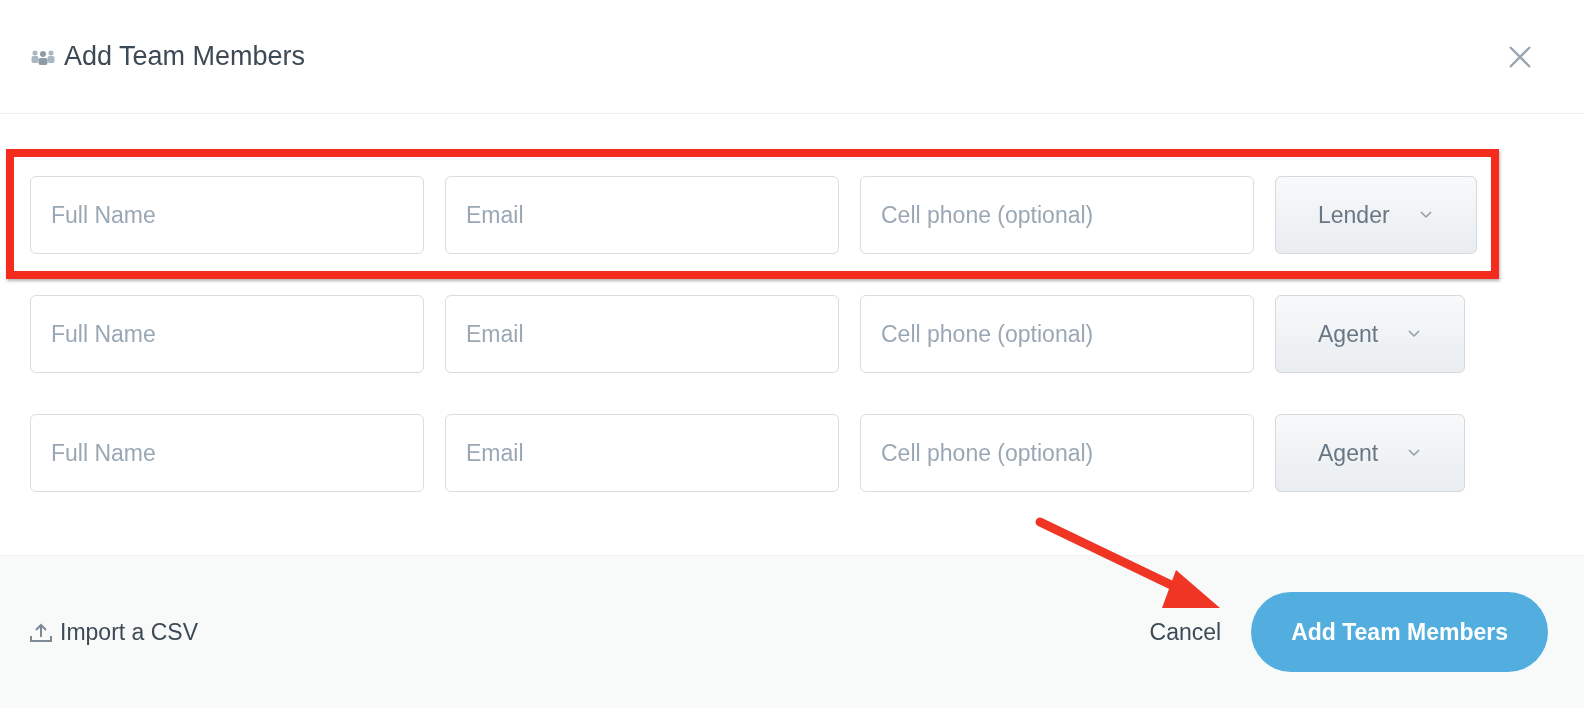 The image size is (1584, 708). Describe the element at coordinates (1376, 215) in the screenshot. I see `role-dropdown: Lender` at that location.